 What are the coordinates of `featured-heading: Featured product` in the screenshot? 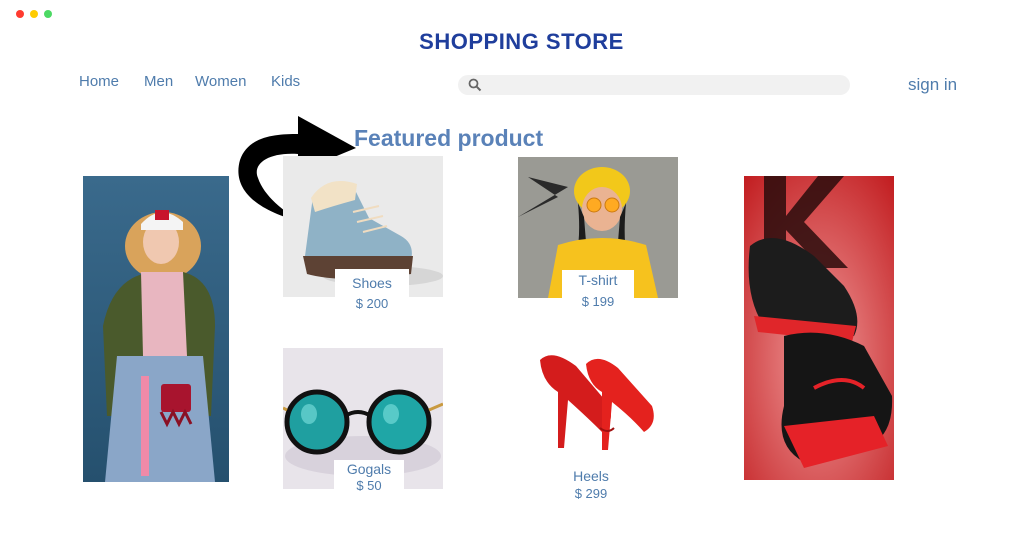 It's located at (449, 138).